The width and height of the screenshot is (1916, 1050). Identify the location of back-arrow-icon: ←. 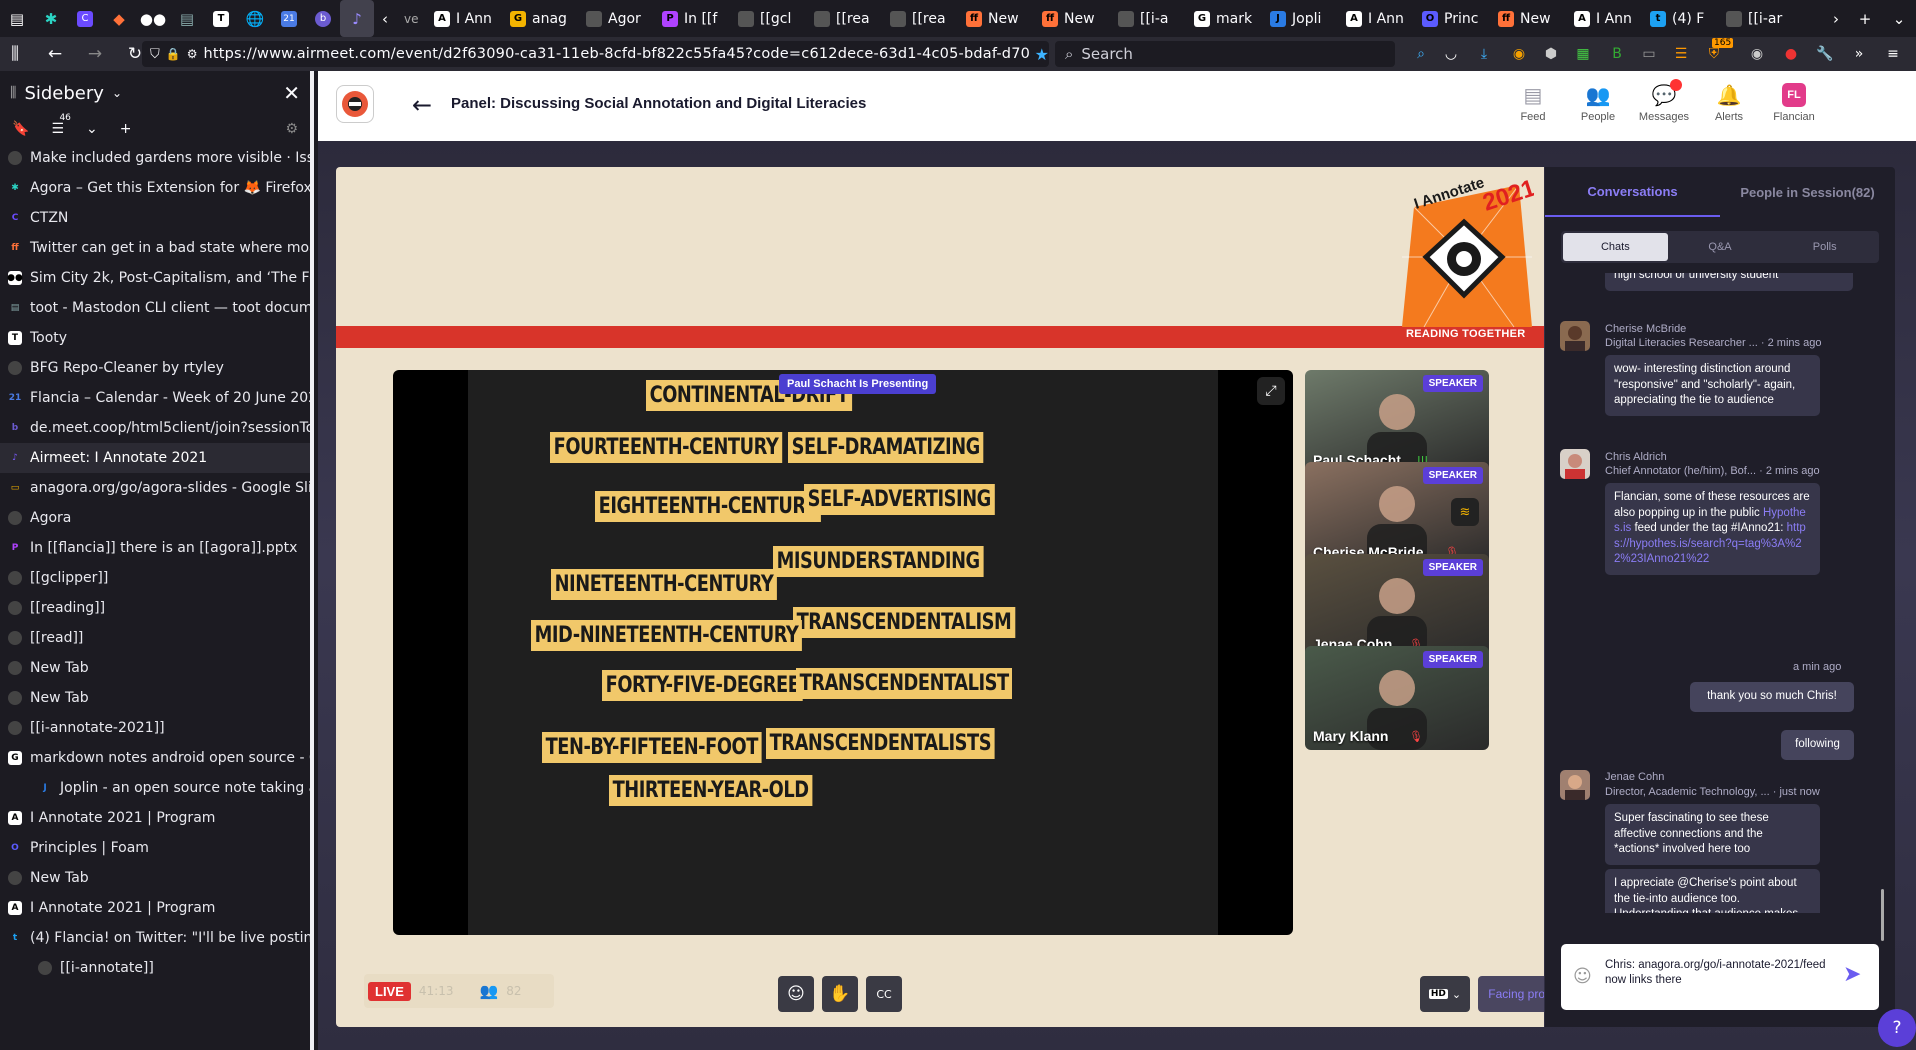
(422, 105).